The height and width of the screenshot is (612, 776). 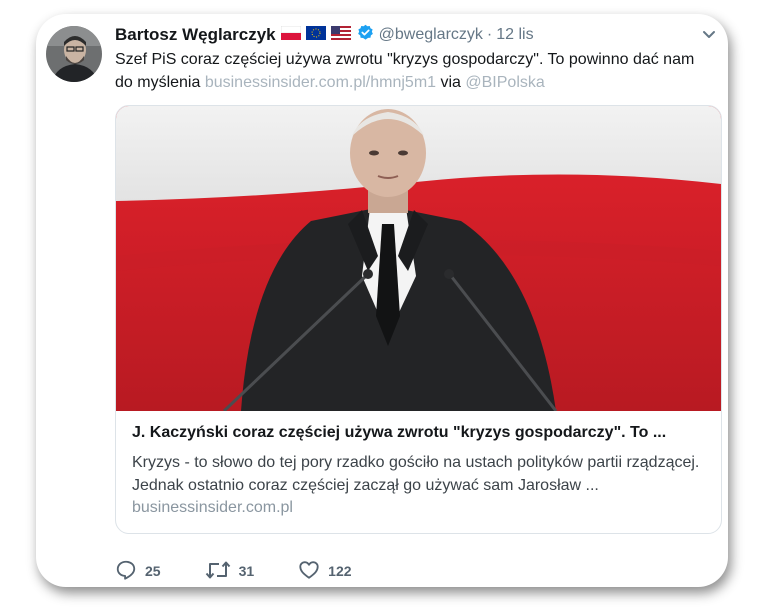 What do you see at coordinates (218, 571) in the screenshot?
I see `retweet-icon` at bounding box center [218, 571].